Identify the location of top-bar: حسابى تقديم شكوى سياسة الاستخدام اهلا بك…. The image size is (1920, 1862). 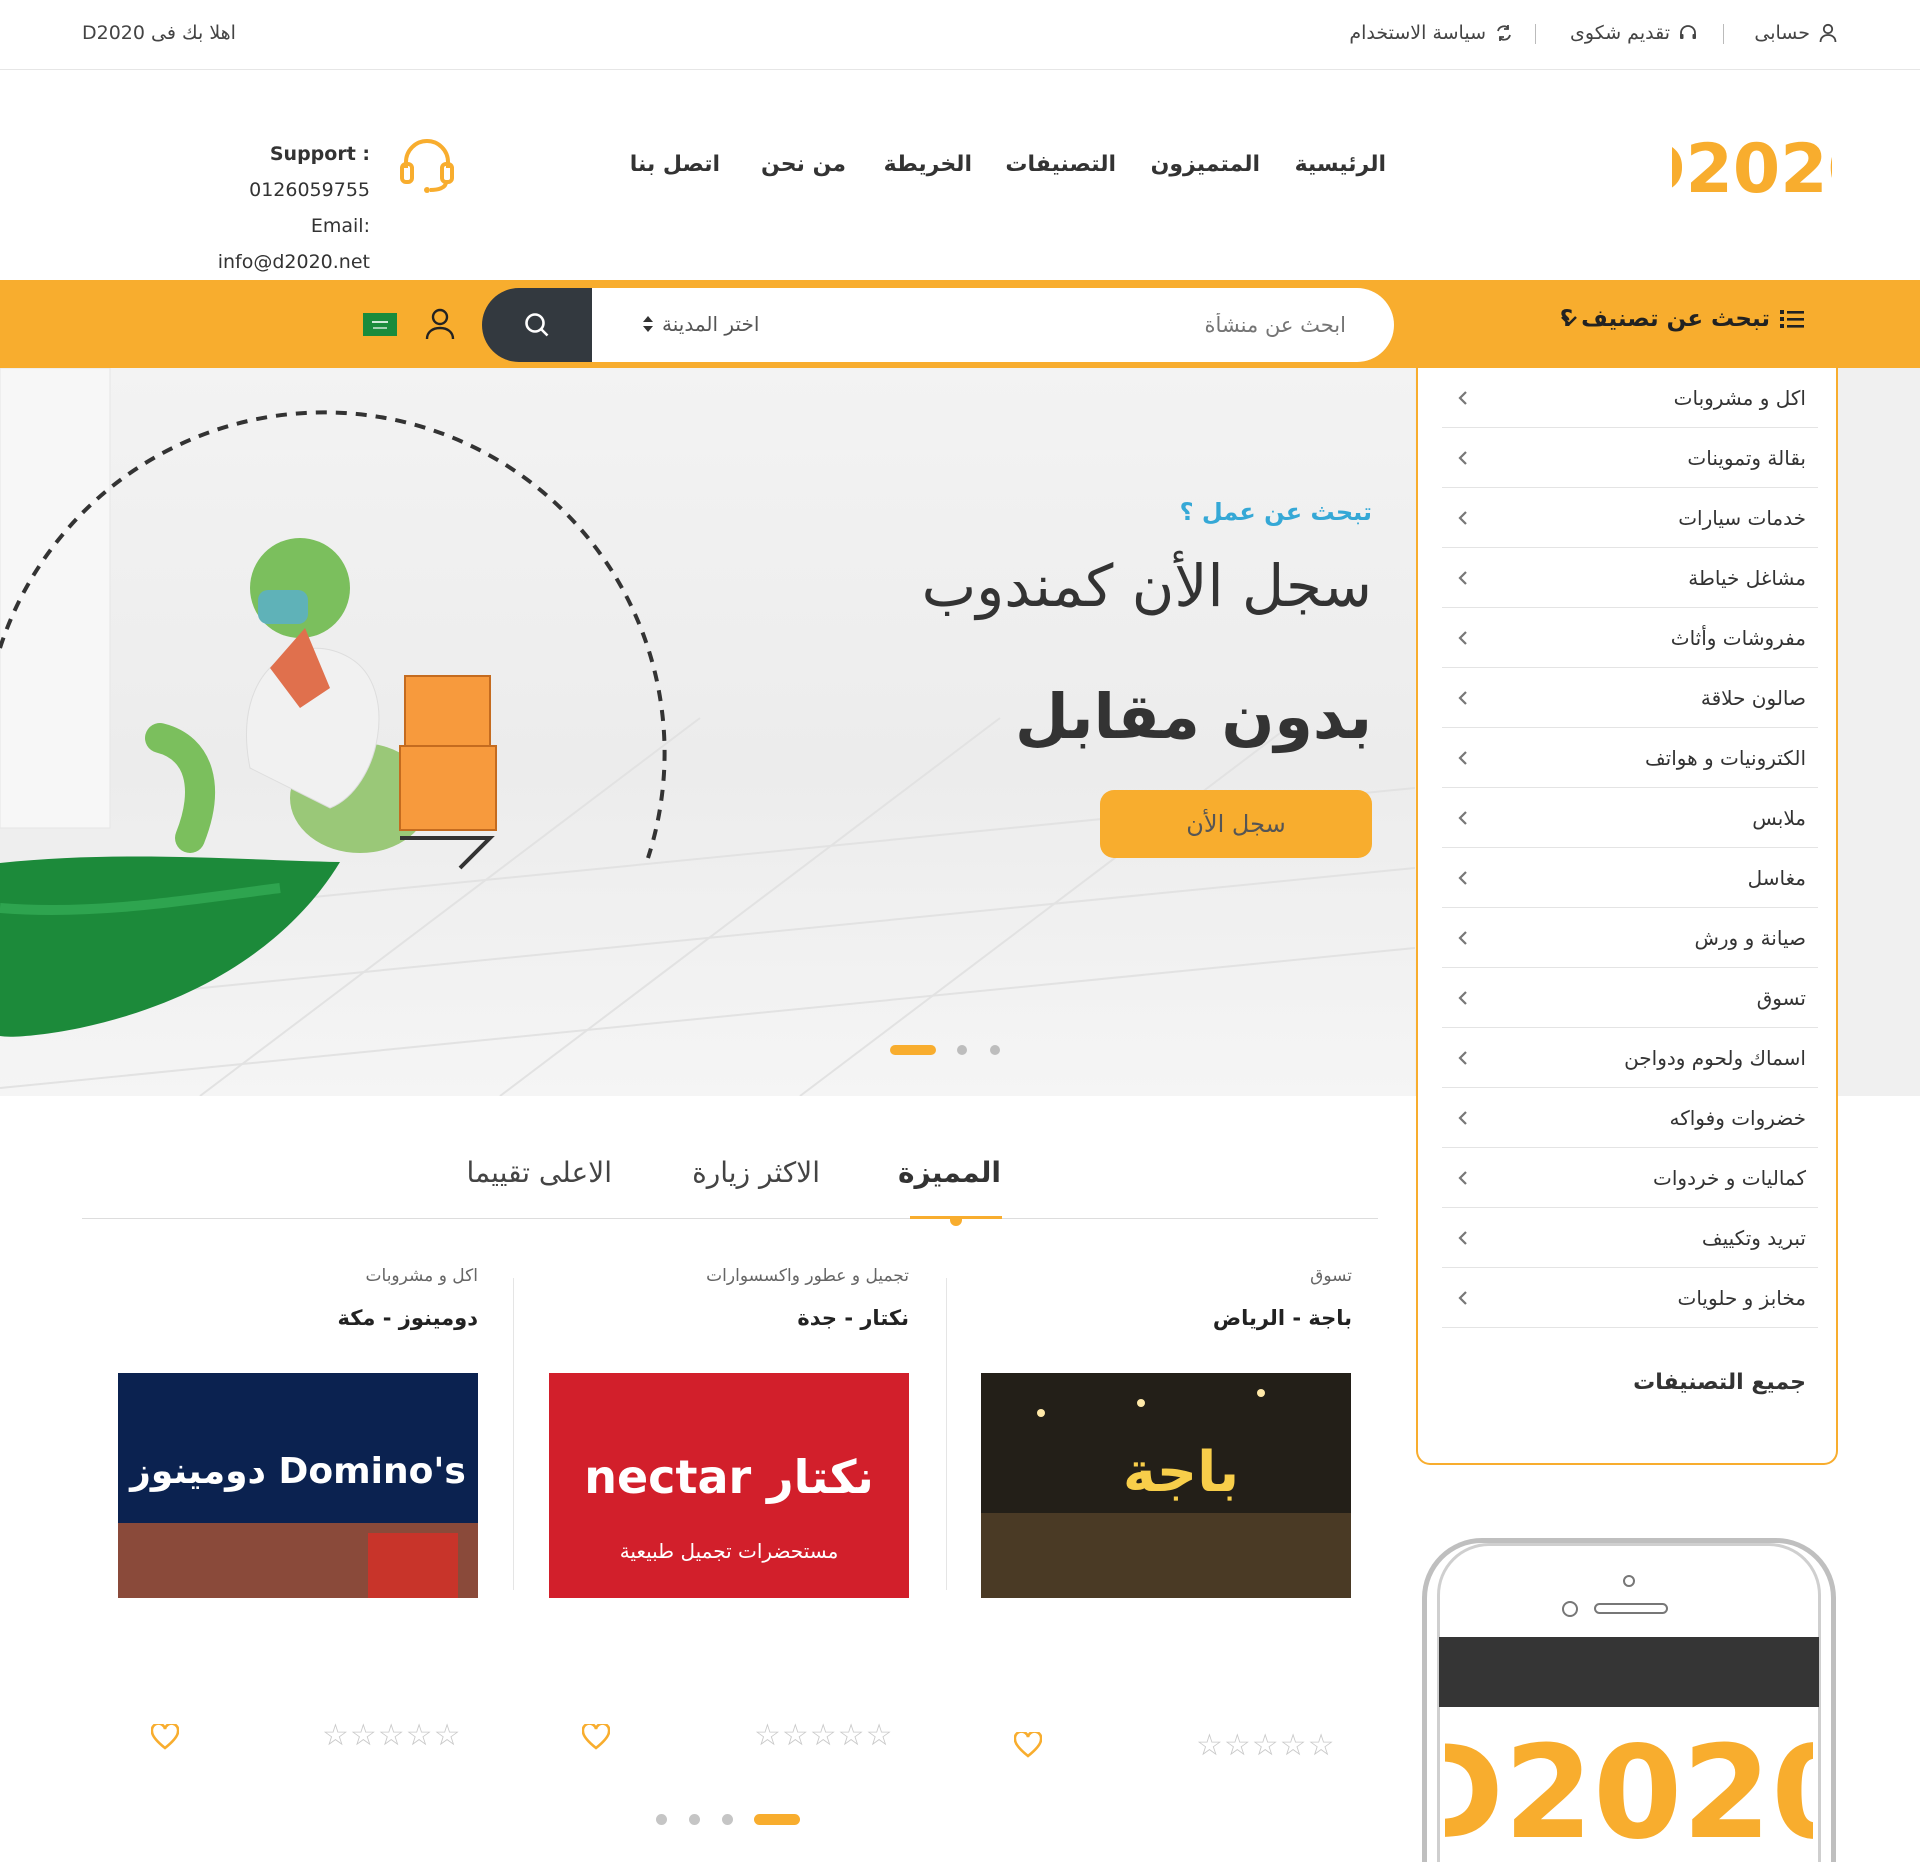
(960, 35).